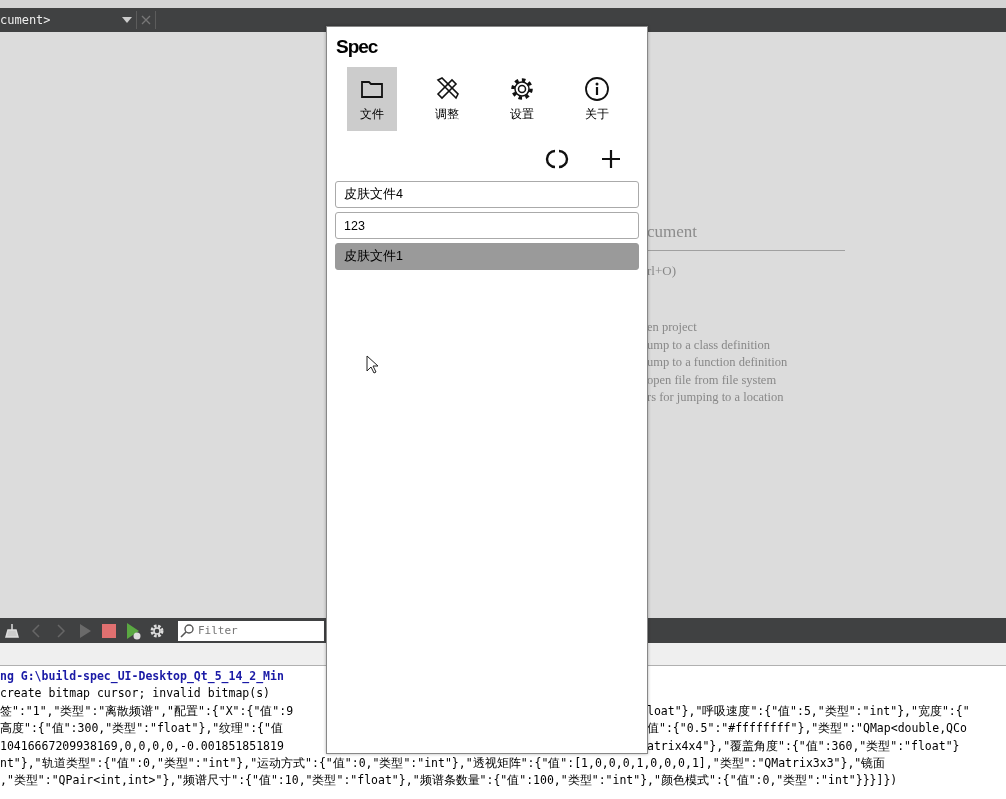 Image resolution: width=1006 pixels, height=799 pixels. What do you see at coordinates (487, 225) in the screenshot?
I see `file-list-item: 123` at bounding box center [487, 225].